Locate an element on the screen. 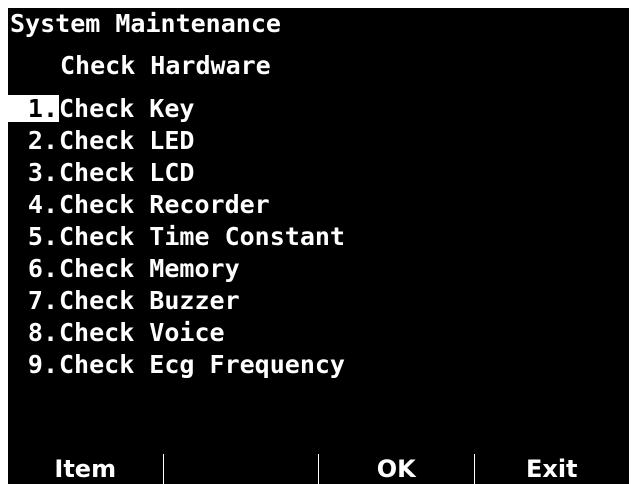 The height and width of the screenshot is (484, 637). softkey-blank is located at coordinates (240, 469).